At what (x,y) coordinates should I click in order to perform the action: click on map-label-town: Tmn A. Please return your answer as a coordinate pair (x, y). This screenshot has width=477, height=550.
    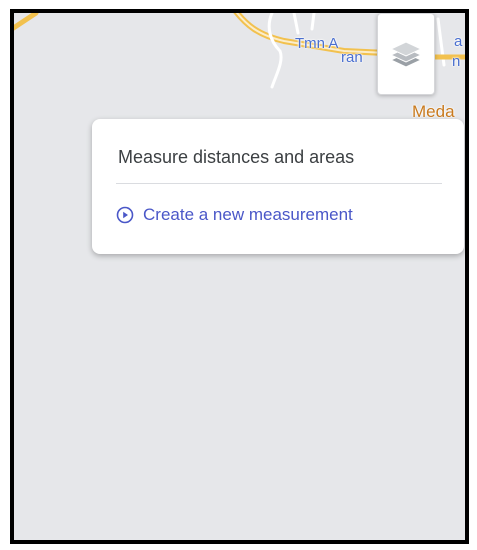
    Looking at the image, I should click on (316, 43).